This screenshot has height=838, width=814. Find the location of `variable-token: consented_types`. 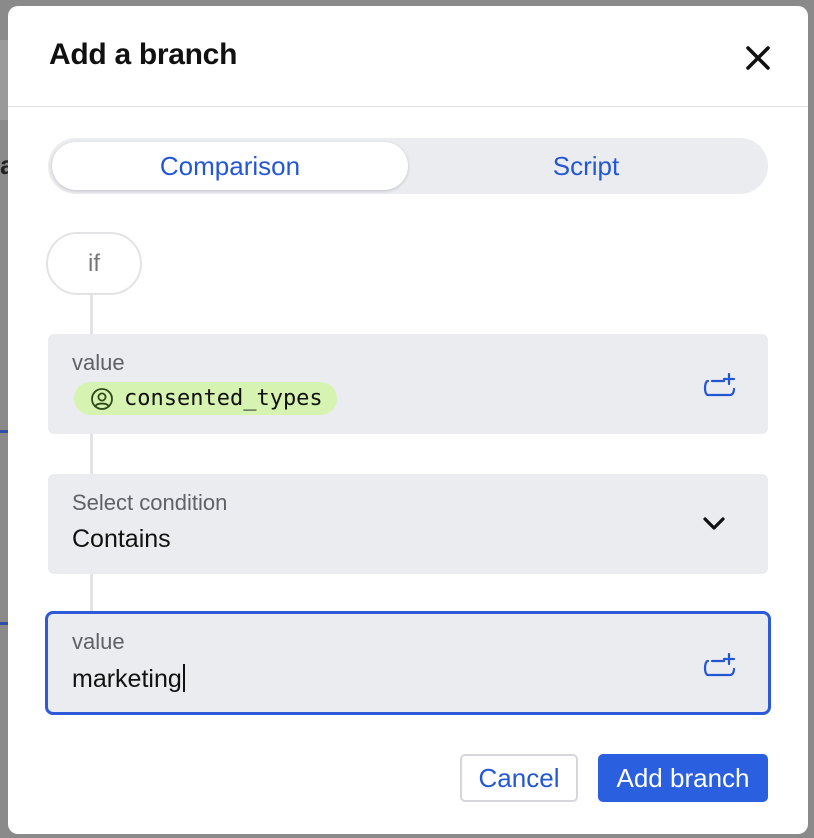

variable-token: consented_types is located at coordinates (205, 398).